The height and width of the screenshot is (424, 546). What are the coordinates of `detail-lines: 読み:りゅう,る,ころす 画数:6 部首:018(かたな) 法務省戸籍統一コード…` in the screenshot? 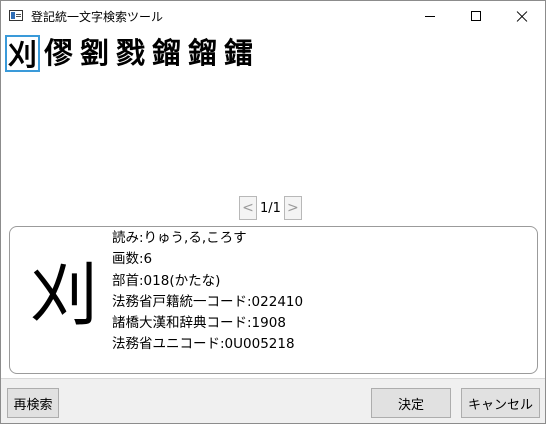 It's located at (207, 292).